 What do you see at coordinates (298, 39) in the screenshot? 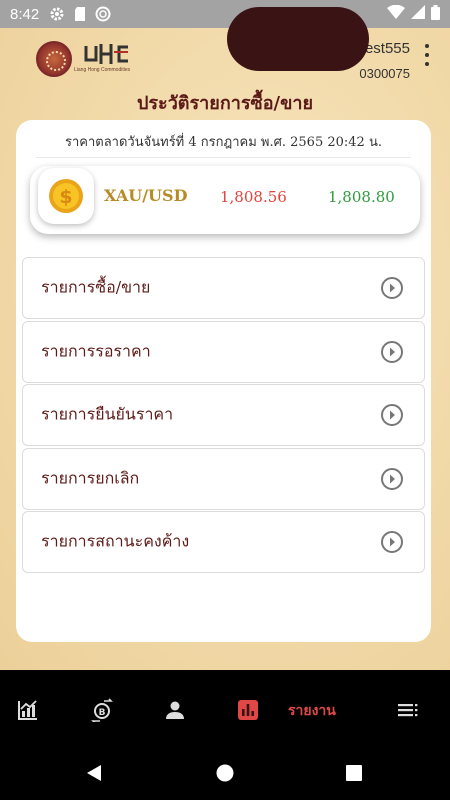
I see `nav-report-button` at bounding box center [298, 39].